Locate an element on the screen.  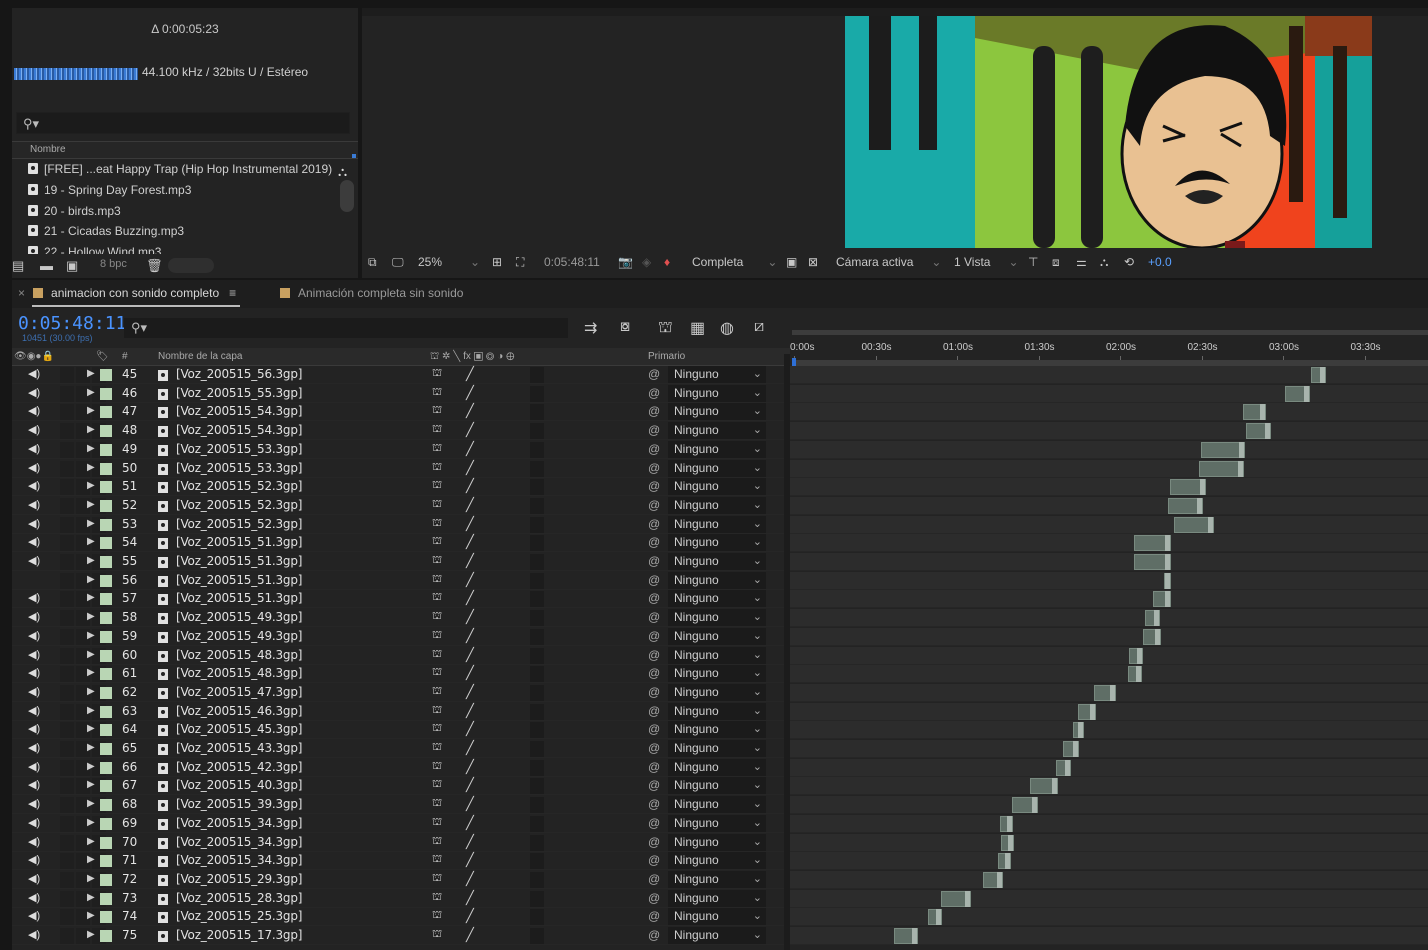
interpret-footage-icon: ▤ is located at coordinates (18, 266).